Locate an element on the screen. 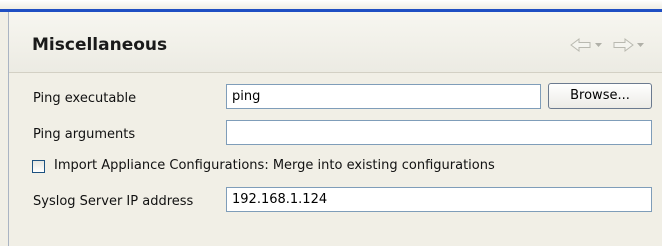 Image resolution: width=662 pixels, height=246 pixels. forward-arrow-icon is located at coordinates (623, 45).